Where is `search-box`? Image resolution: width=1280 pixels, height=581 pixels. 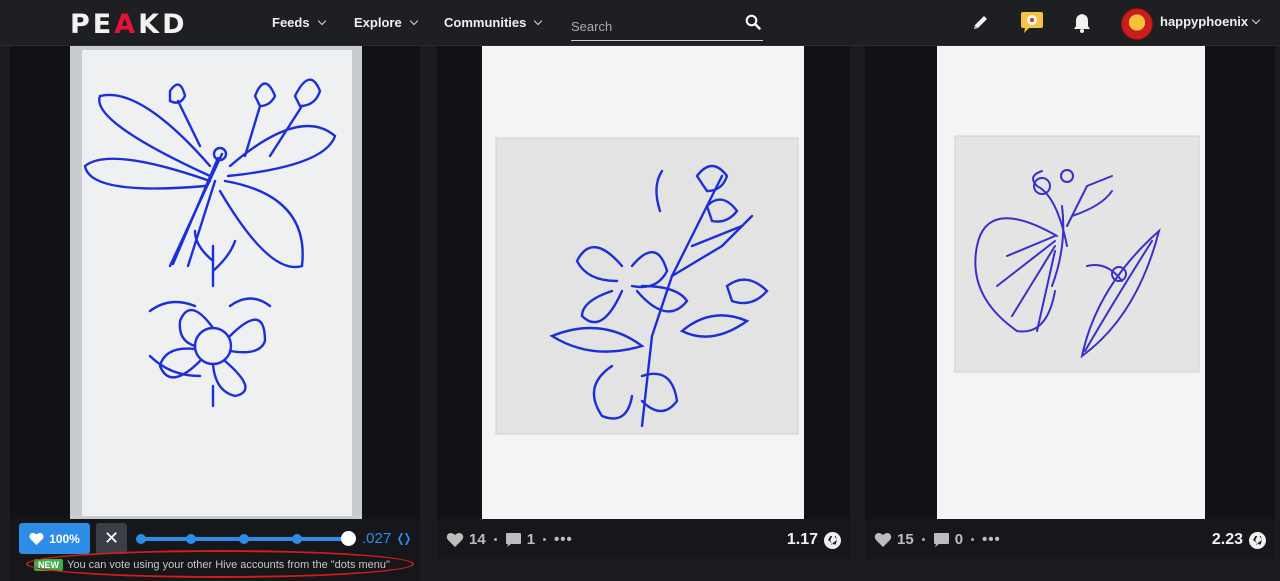 search-box is located at coordinates (667, 25).